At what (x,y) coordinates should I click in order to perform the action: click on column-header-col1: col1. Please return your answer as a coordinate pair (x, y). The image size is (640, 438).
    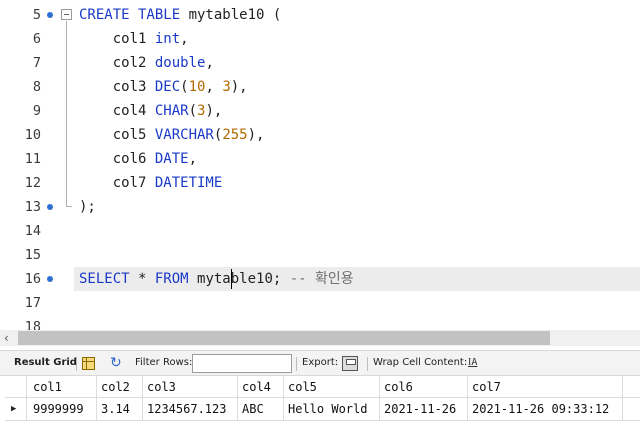
    Looking at the image, I should click on (63, 387).